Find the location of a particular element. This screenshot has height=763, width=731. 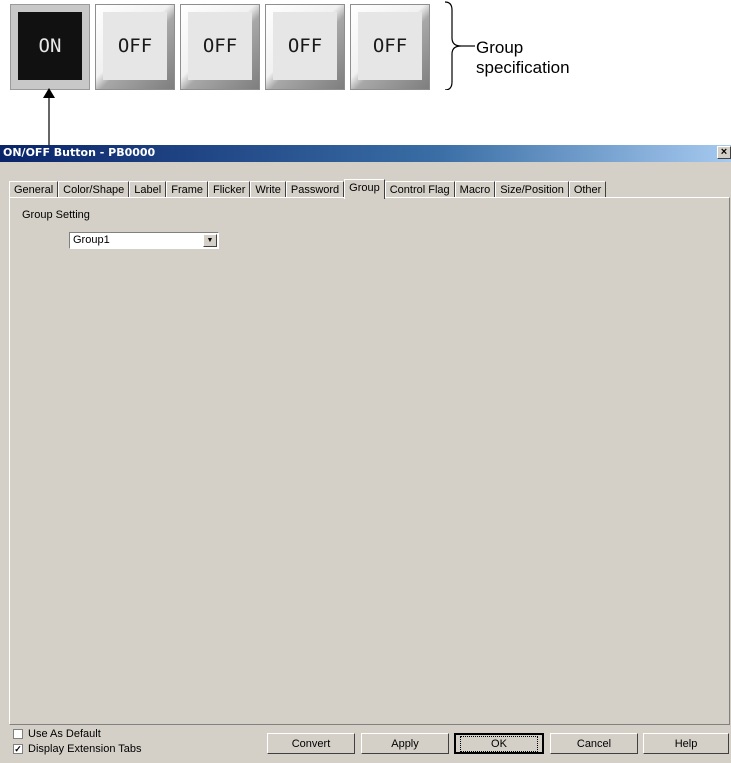

tab-color-shape: Color/Shape is located at coordinates (94, 189).